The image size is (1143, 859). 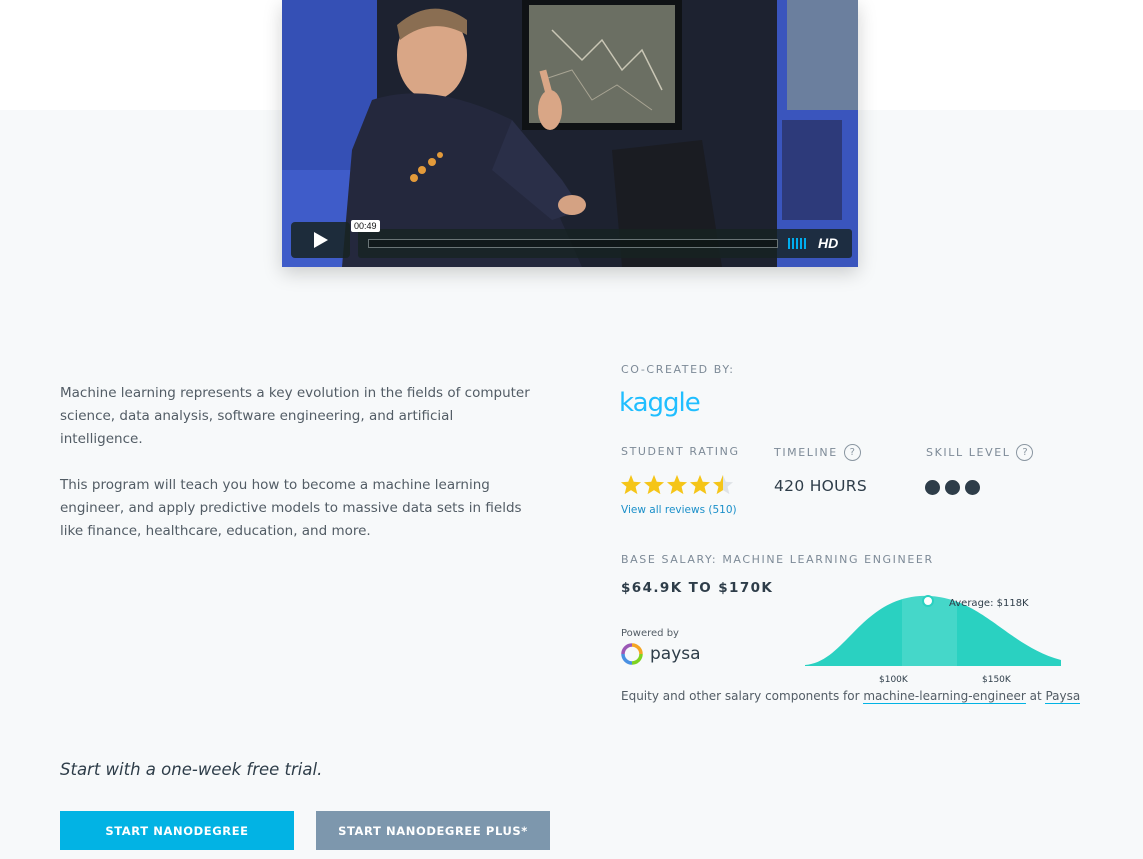 I want to click on student-rating-label: STUDENT RATING, so click(x=680, y=451).